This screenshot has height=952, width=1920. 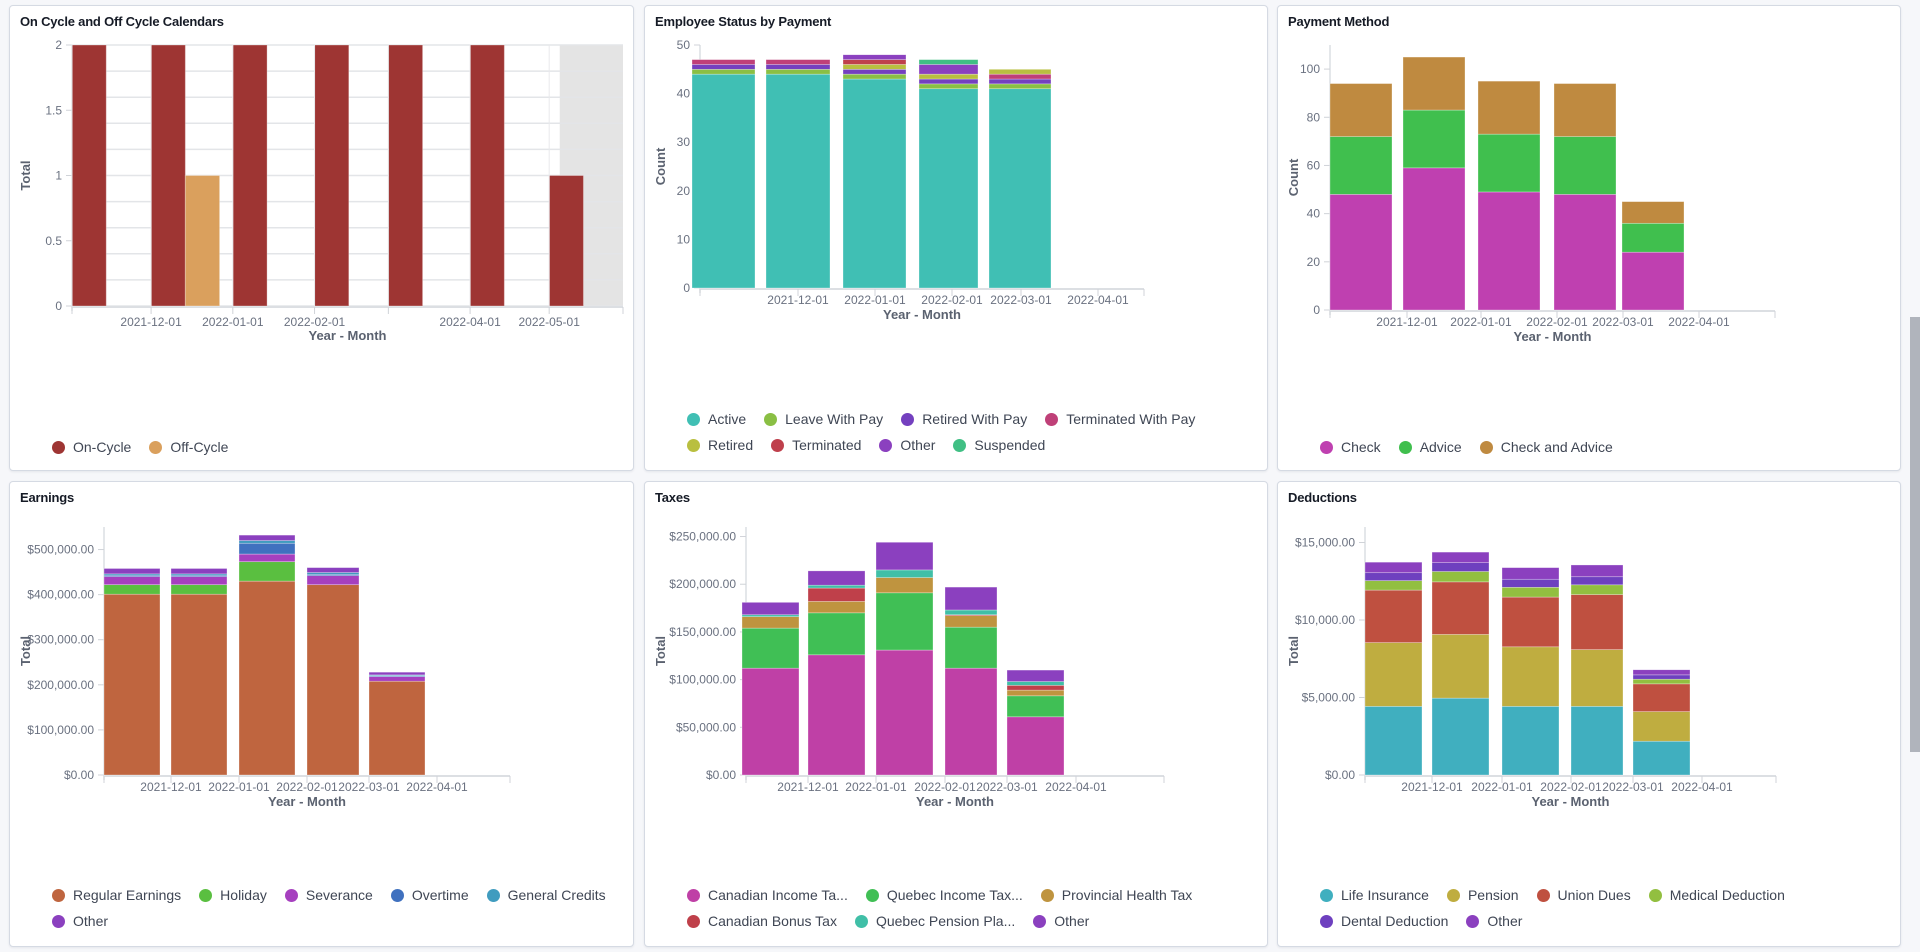 I want to click on legend-item-leave-with-pay: Leave With Pay, so click(x=823, y=419).